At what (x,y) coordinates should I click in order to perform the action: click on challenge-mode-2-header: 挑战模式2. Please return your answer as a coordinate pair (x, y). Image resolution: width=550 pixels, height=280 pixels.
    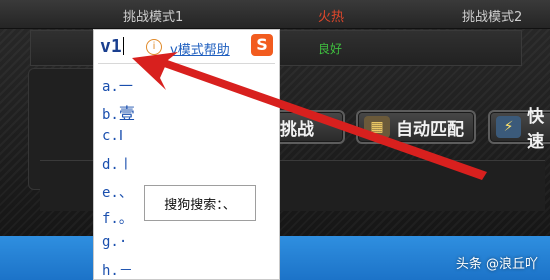
    Looking at the image, I should click on (492, 17).